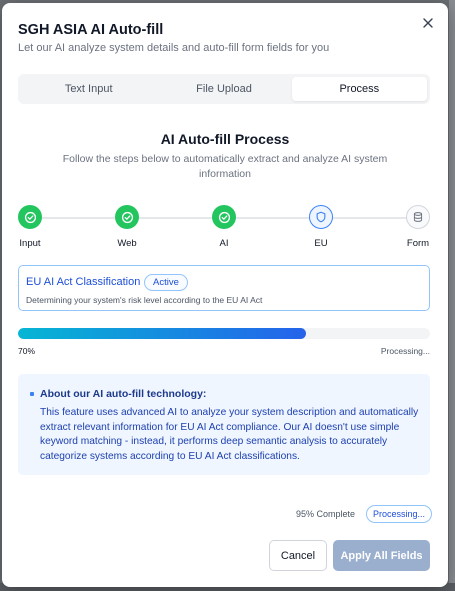 Image resolution: width=455 pixels, height=591 pixels. I want to click on step-form-indicator, so click(418, 217).